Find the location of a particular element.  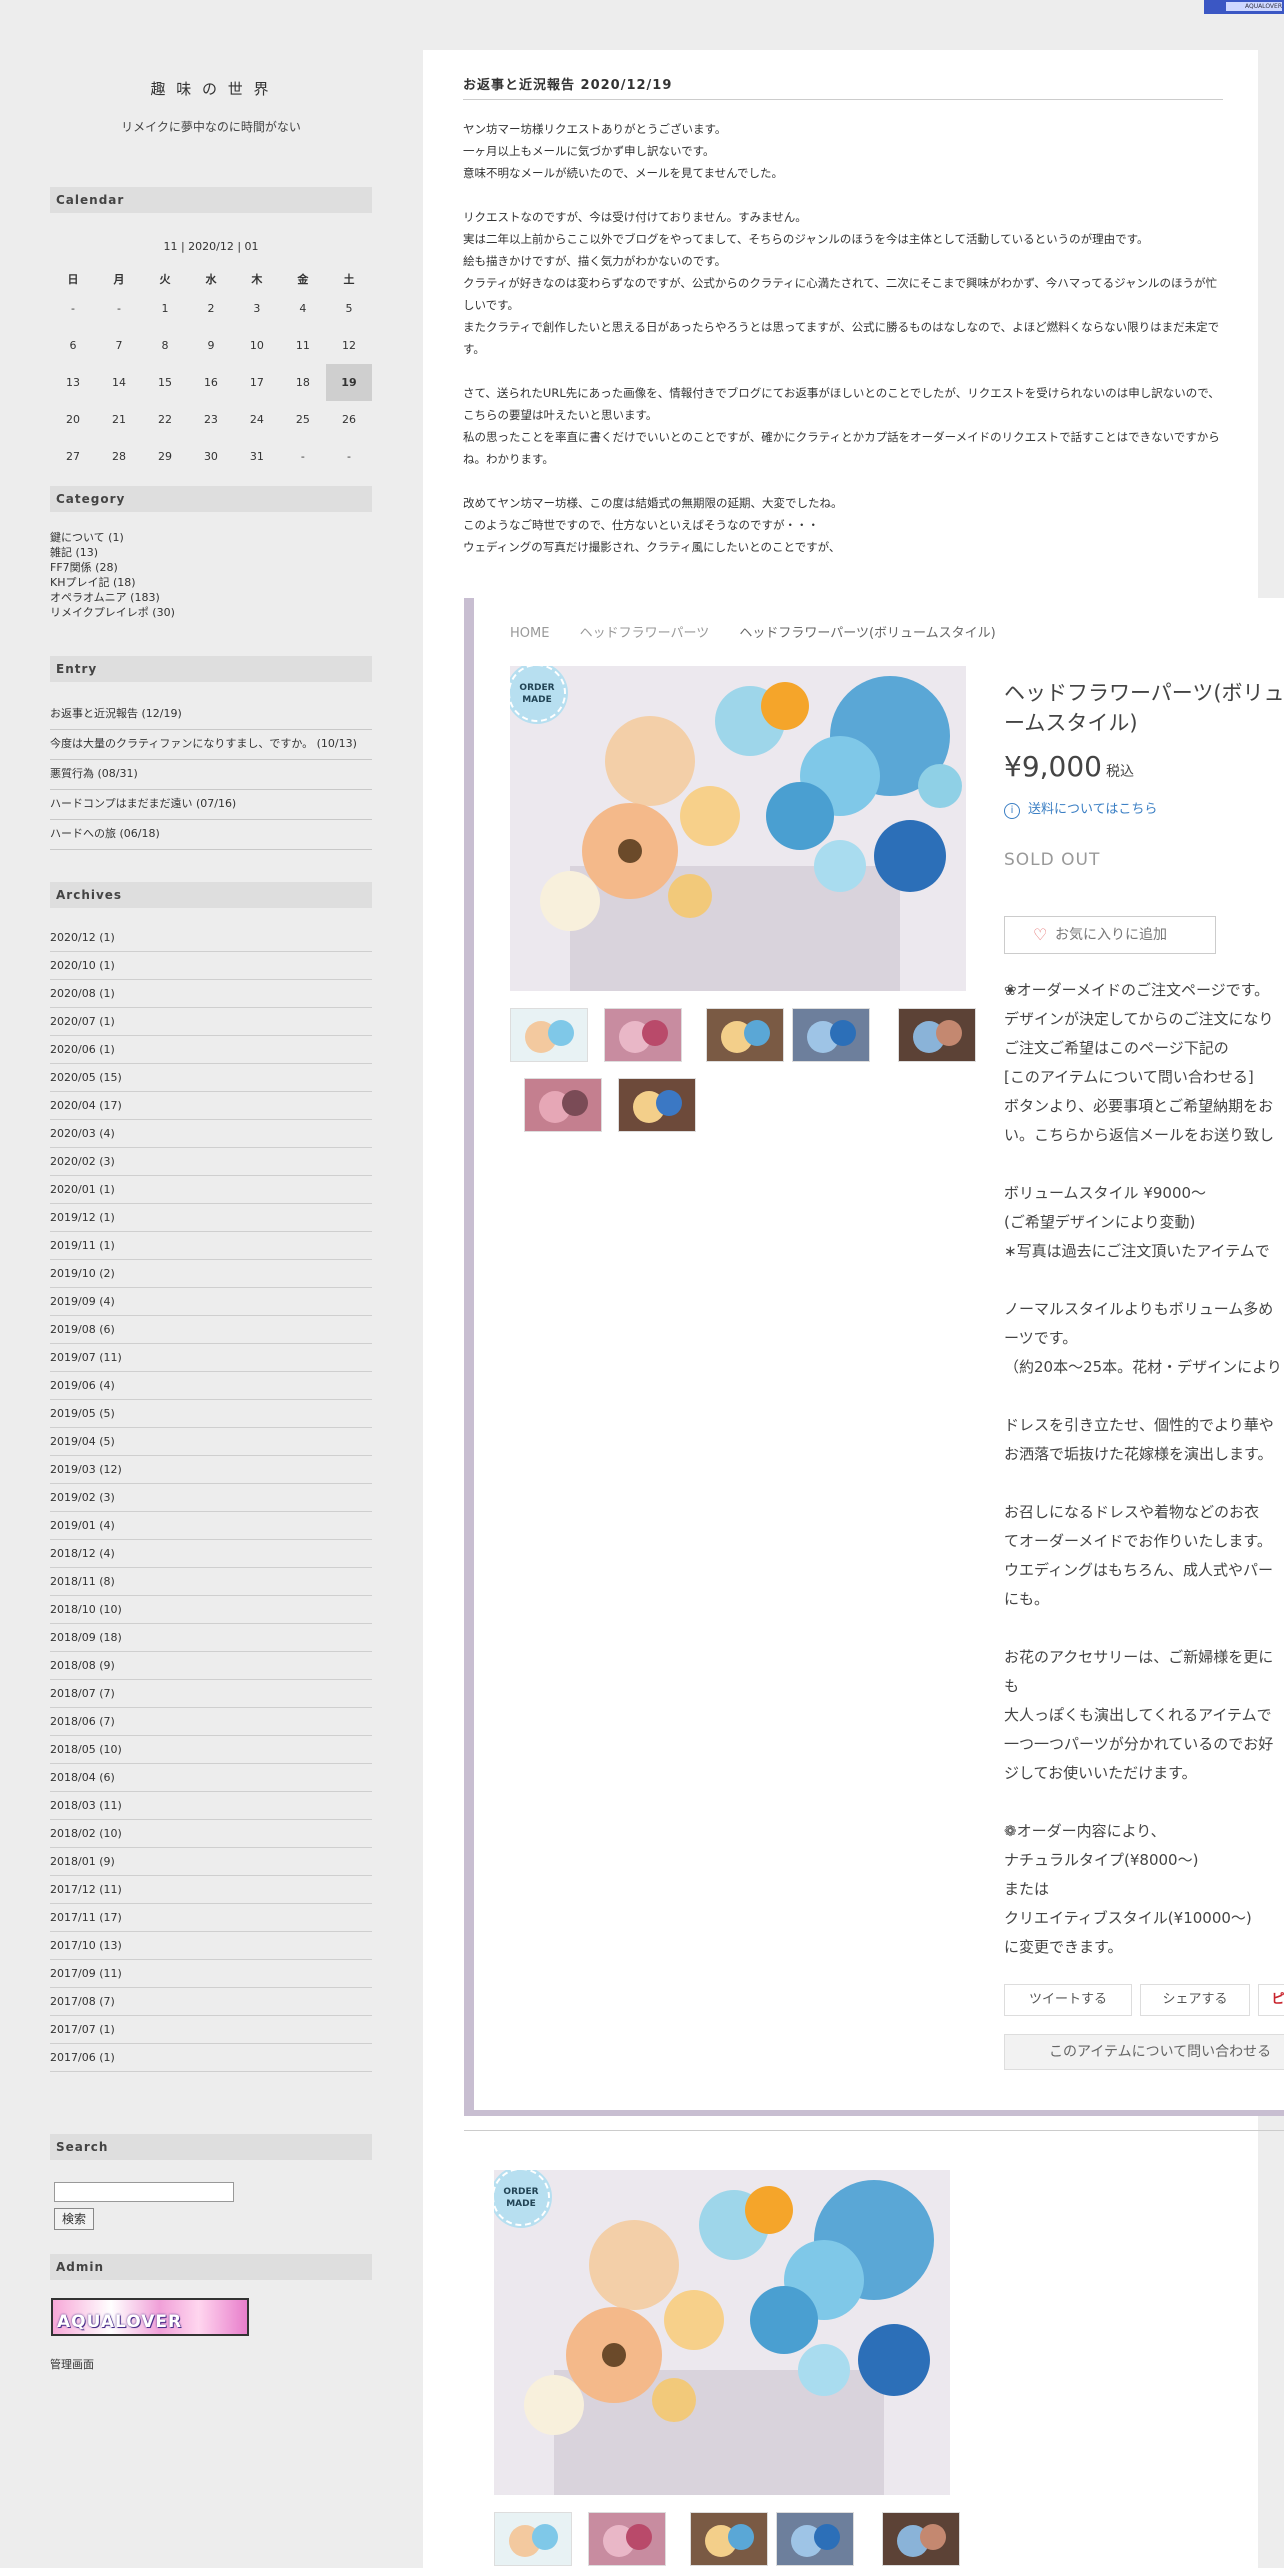

archive-item: 2018/02 (10) is located at coordinates (211, 1834).